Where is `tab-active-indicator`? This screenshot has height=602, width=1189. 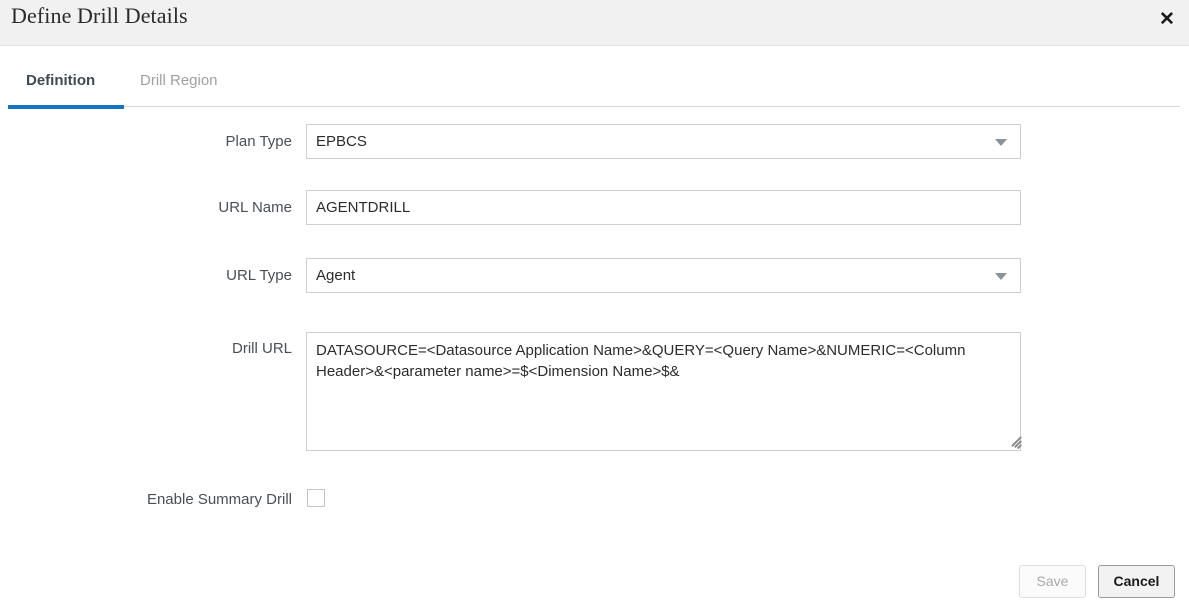
tab-active-indicator is located at coordinates (66, 107).